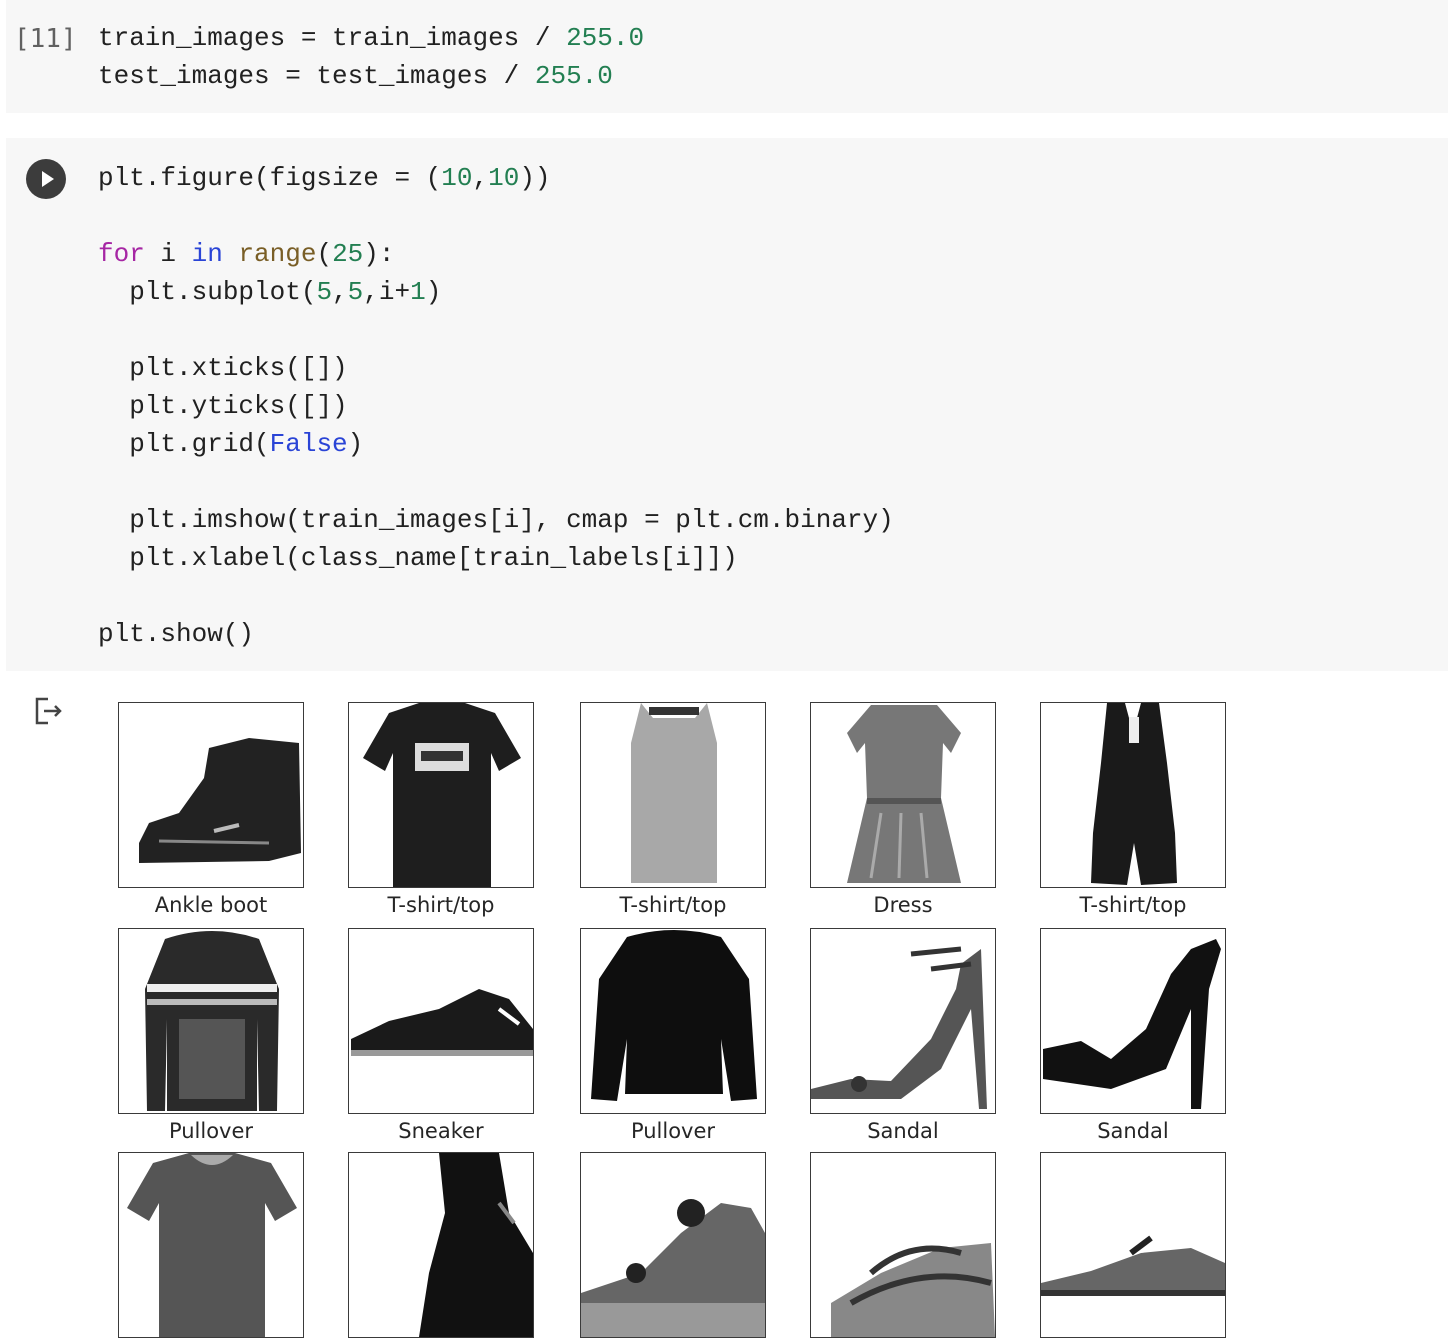 The height and width of the screenshot is (1338, 1448). I want to click on code-token: plt.xlabel(class_name[train_labels[i]]), so click(418, 558).